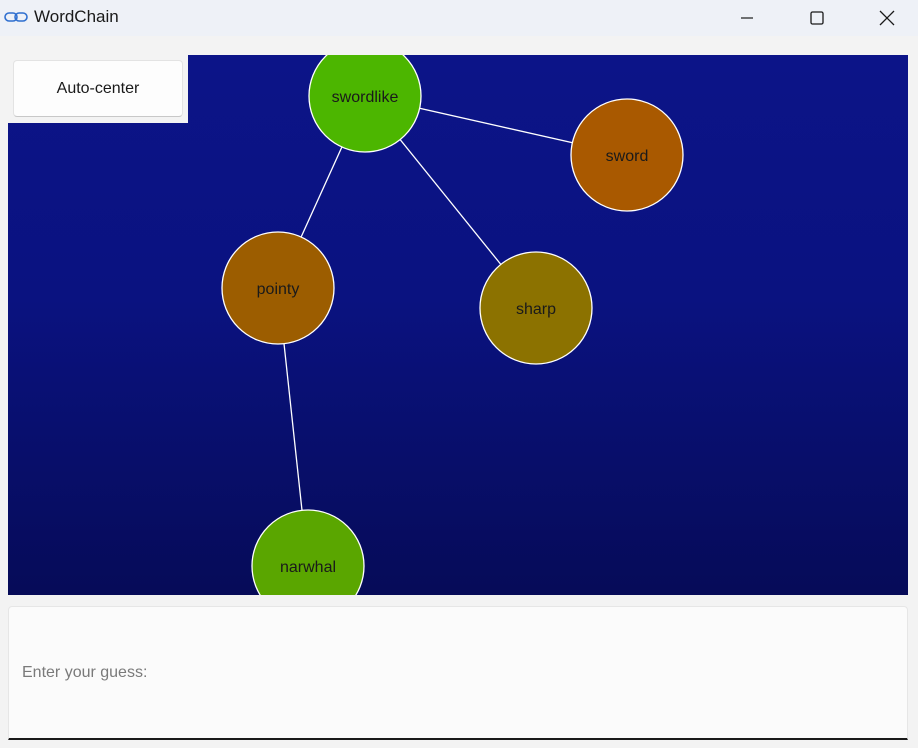 The image size is (918, 748). I want to click on auto-center-container: Auto-center, so click(98, 89).